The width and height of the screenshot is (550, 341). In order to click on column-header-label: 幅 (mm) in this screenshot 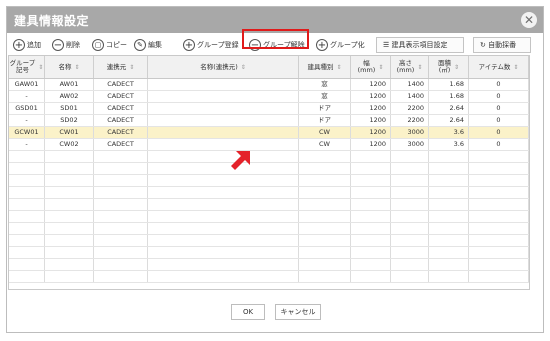, I will do `click(366, 66)`.